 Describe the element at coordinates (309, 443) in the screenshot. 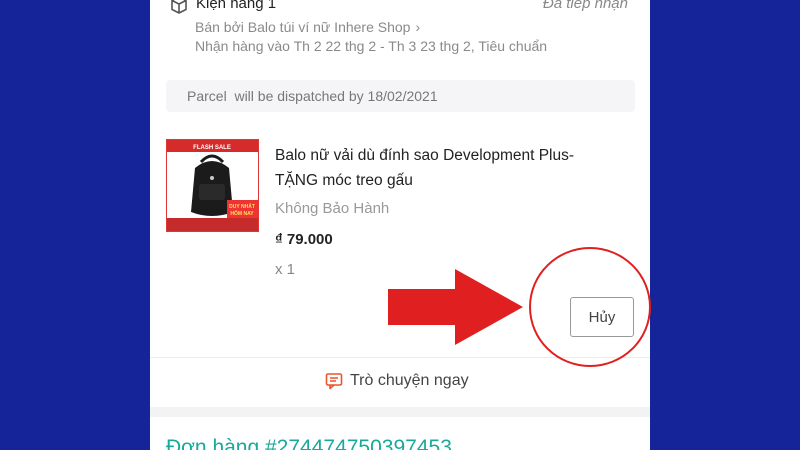

I see `next-order-number: Đơn hàng #274474750397453` at that location.